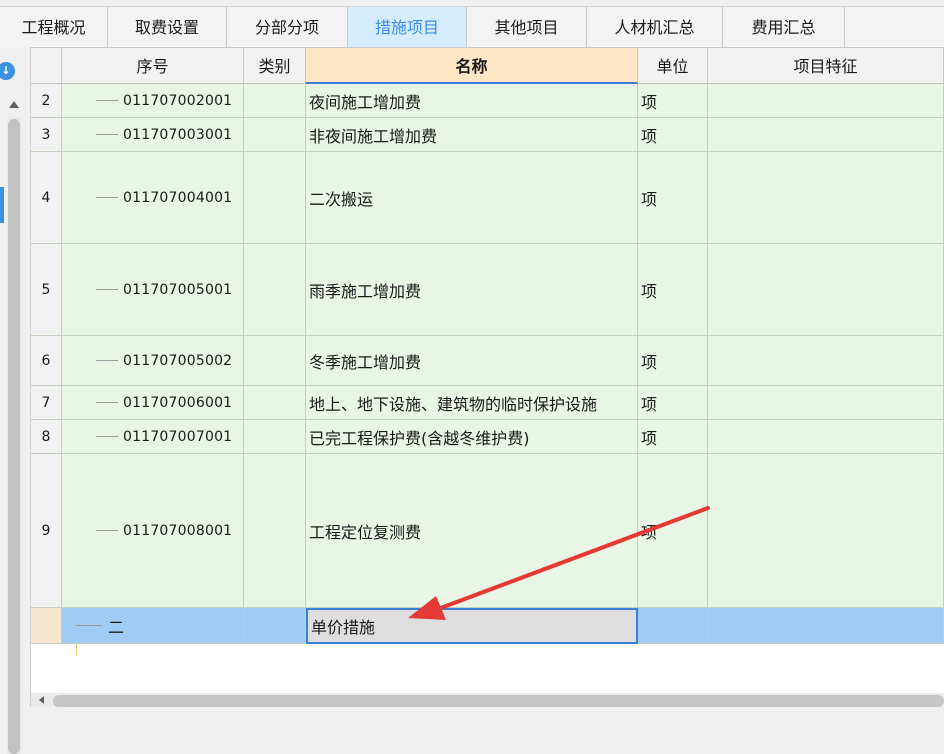 Image resolution: width=944 pixels, height=754 pixels. Describe the element at coordinates (655, 27) in the screenshot. I see `tab-labor-material-summary: 人材机汇总` at that location.